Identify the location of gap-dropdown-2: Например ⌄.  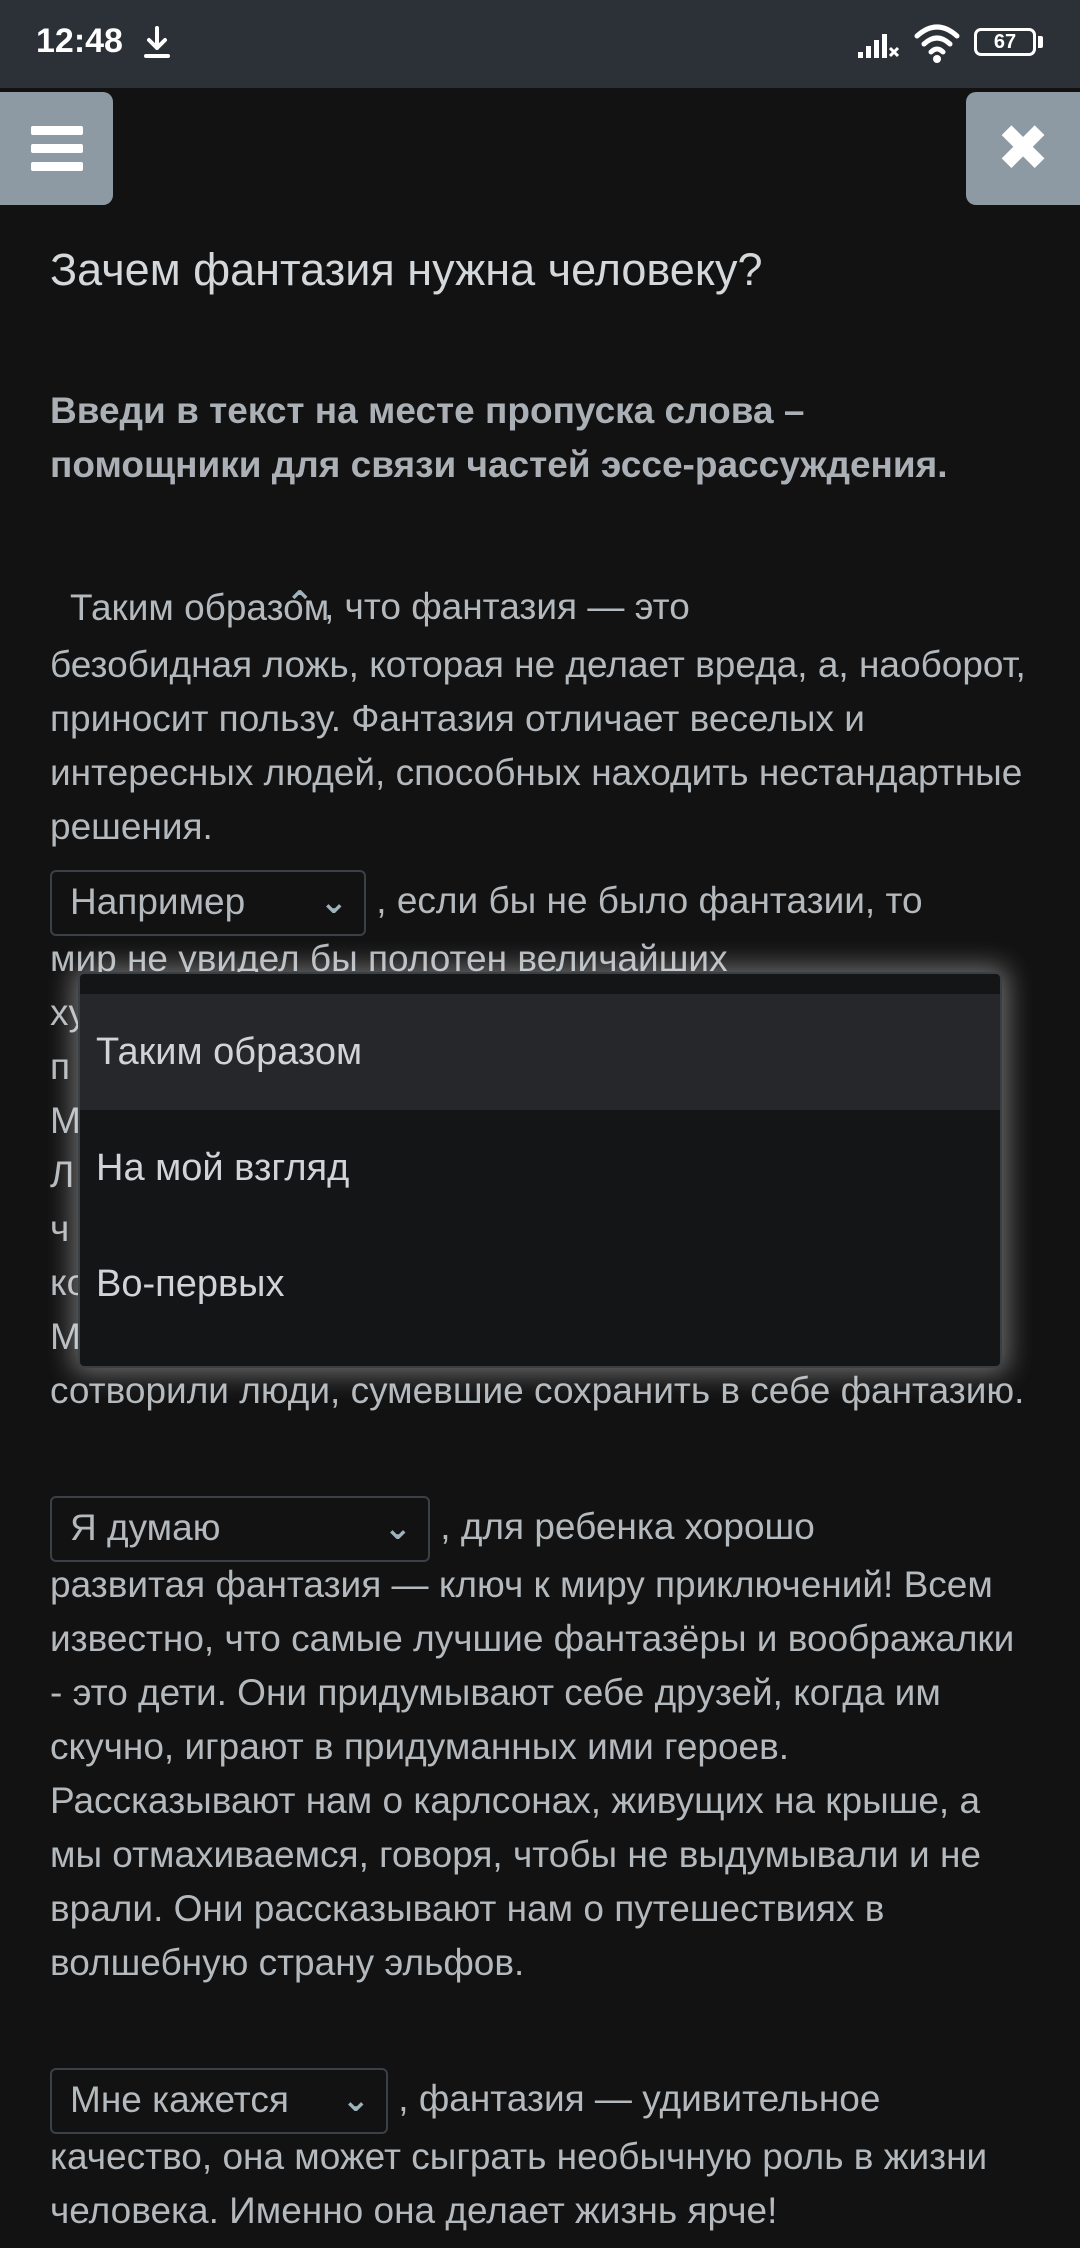
(208, 903).